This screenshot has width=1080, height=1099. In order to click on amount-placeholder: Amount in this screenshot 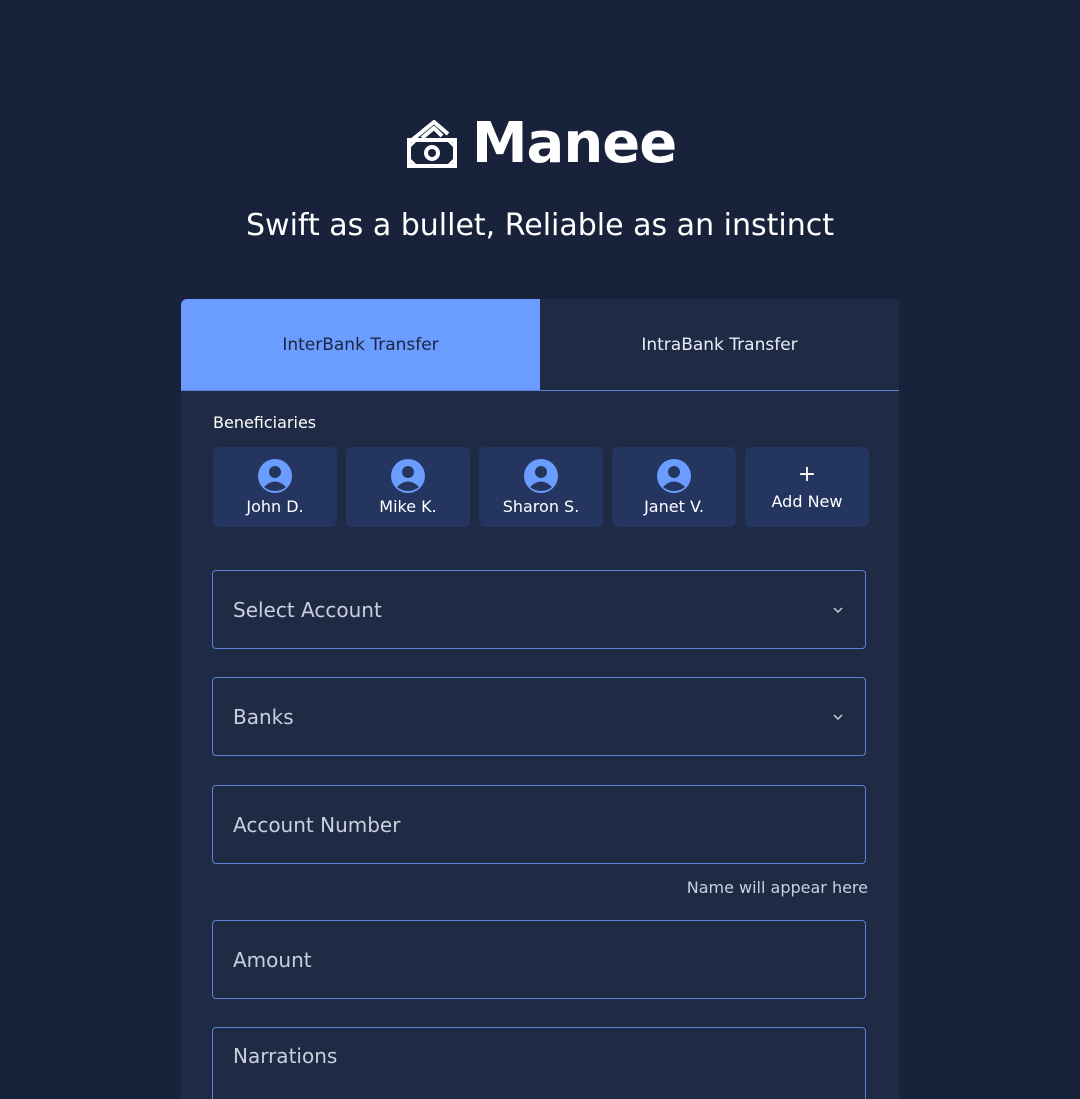, I will do `click(272, 959)`.